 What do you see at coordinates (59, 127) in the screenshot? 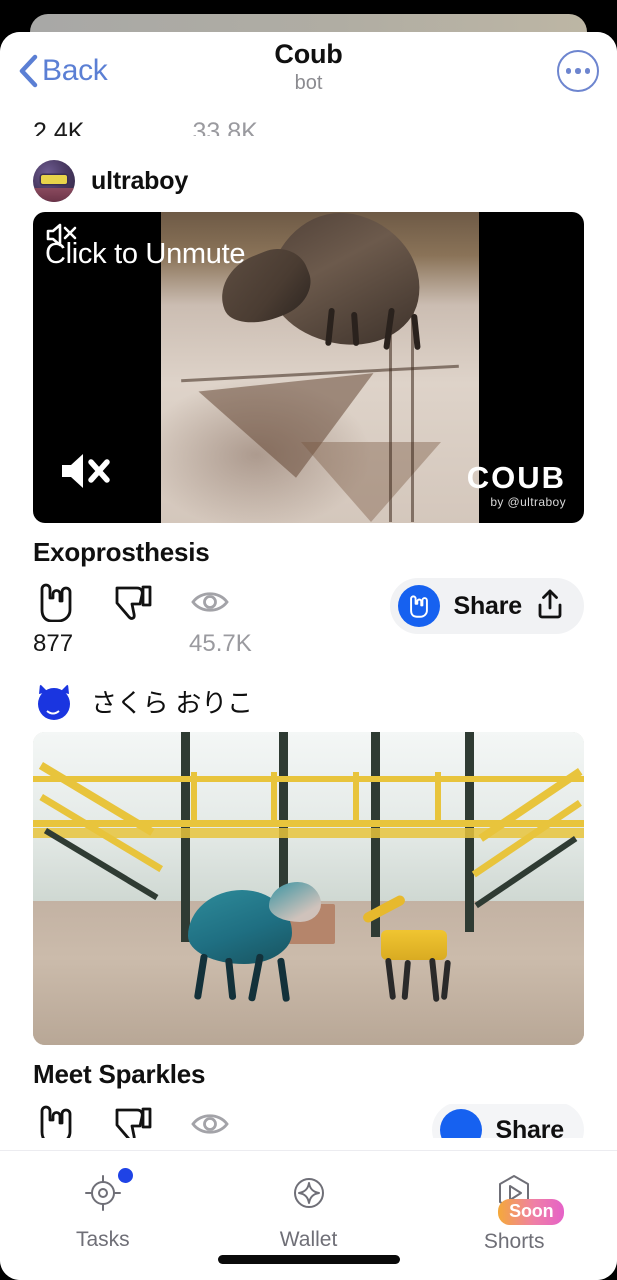
I see `clipped-like-count: 2.4K` at bounding box center [59, 127].